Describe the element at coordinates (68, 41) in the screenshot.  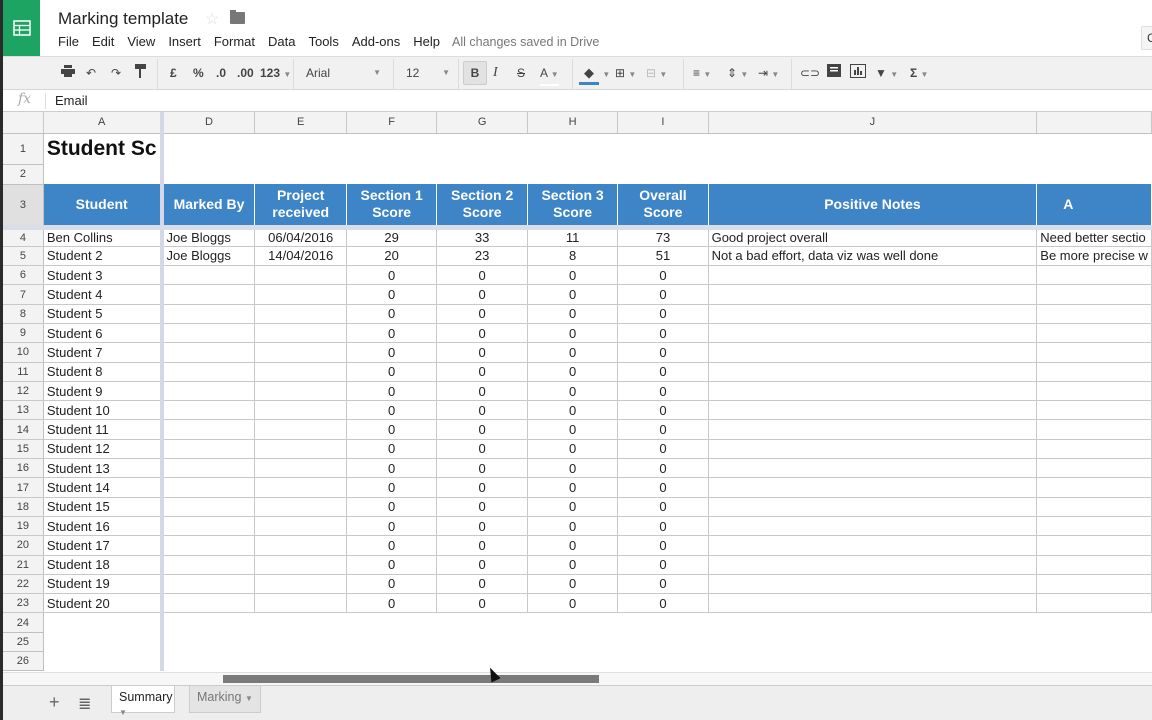
I see `menu-file: File` at that location.